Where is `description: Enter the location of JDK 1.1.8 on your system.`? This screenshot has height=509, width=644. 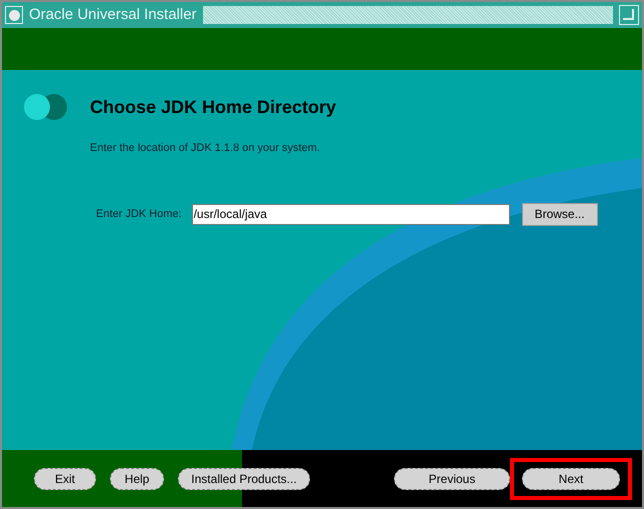 description: Enter the location of JDK 1.1.8 on your system. is located at coordinates (205, 148).